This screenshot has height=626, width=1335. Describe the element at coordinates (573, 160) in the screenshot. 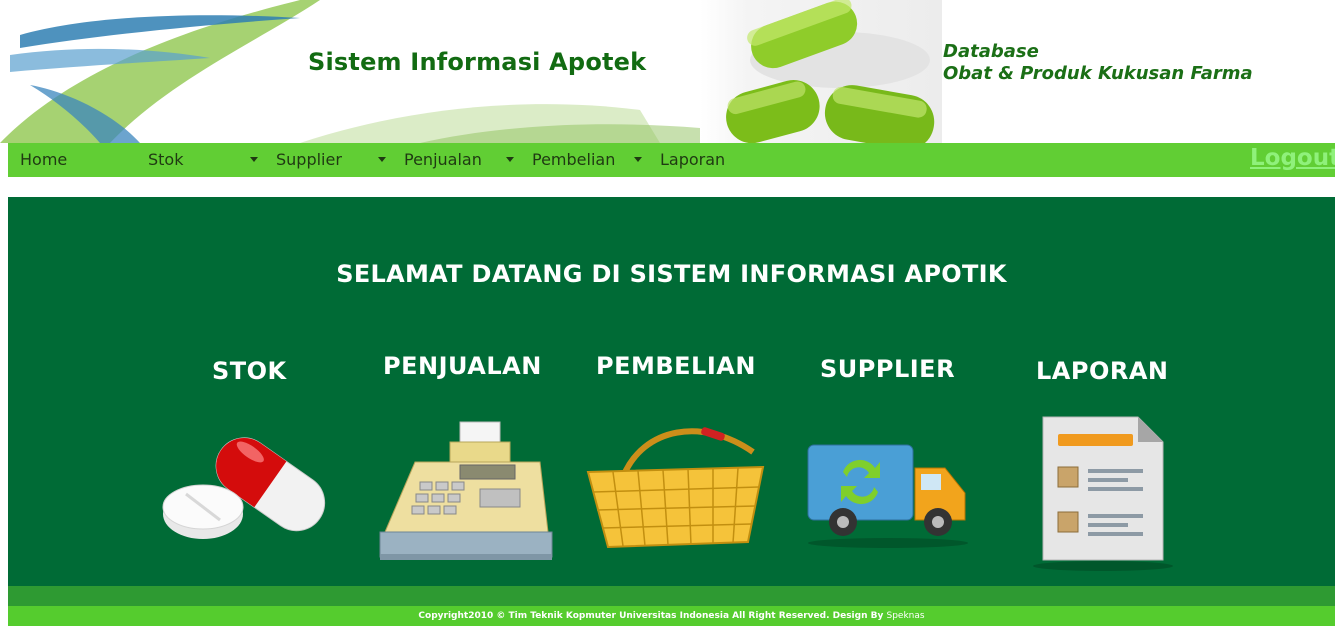

I see `nav-item-pembelian: Pembelian` at that location.